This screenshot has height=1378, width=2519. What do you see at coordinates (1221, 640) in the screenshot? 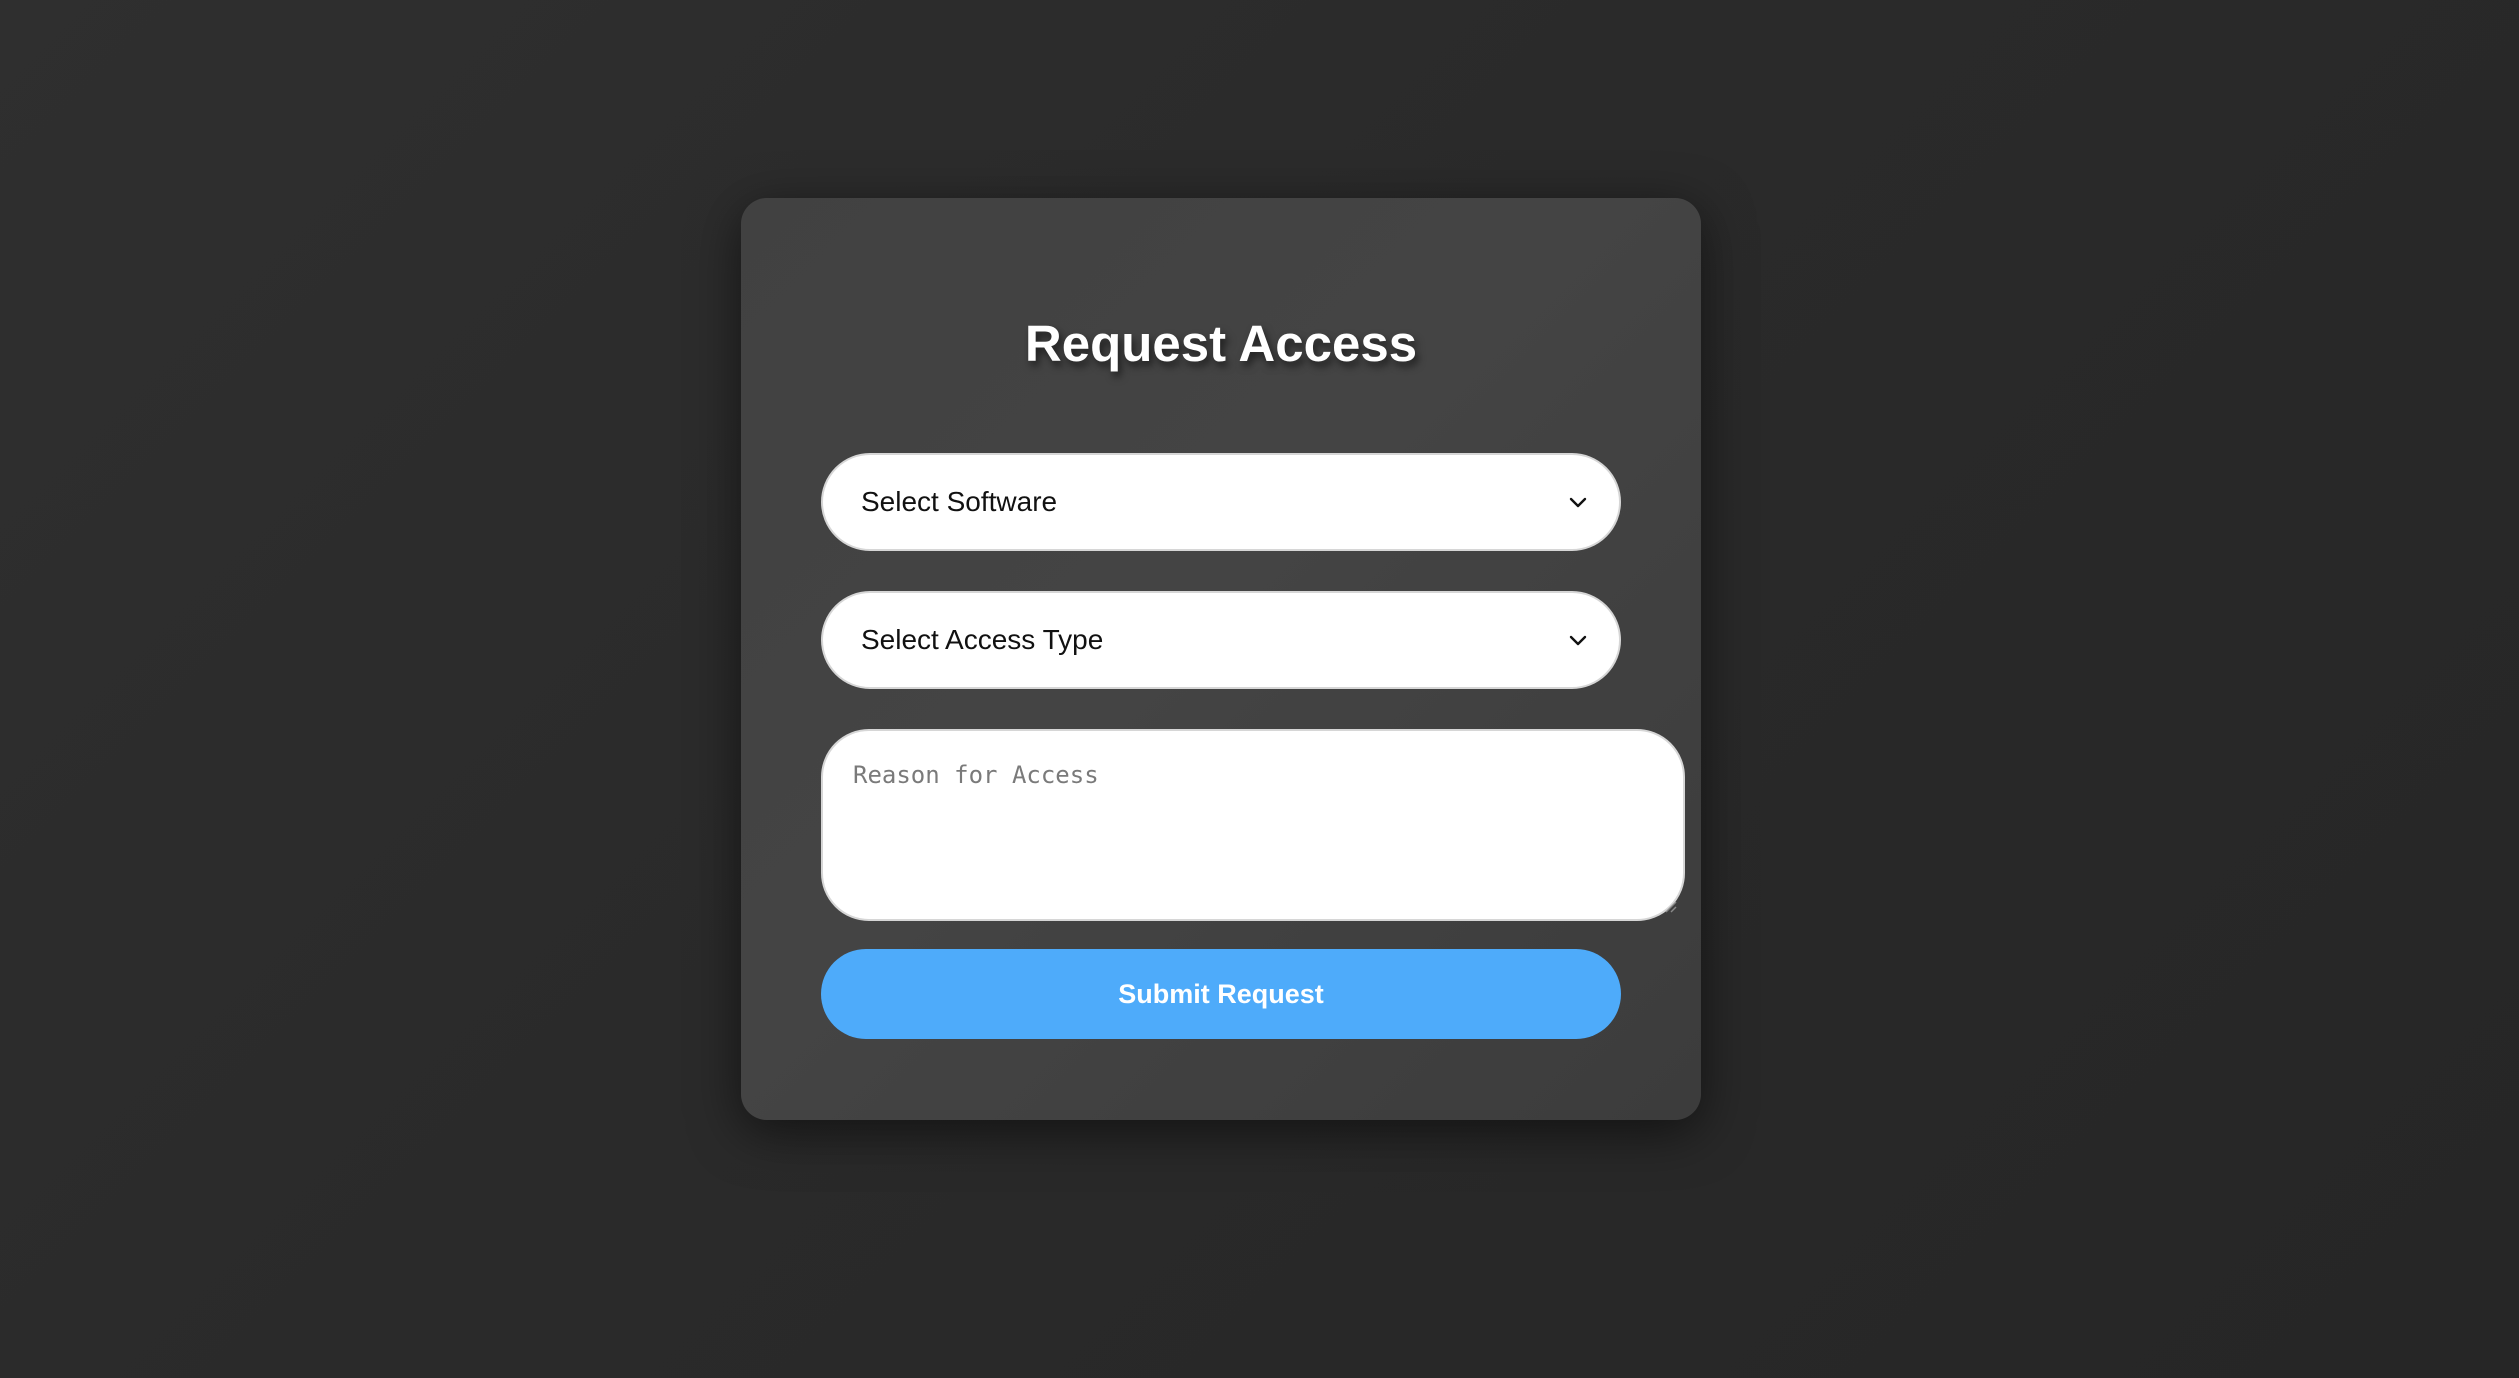
I see `access-type-select: Select Access Type` at bounding box center [1221, 640].